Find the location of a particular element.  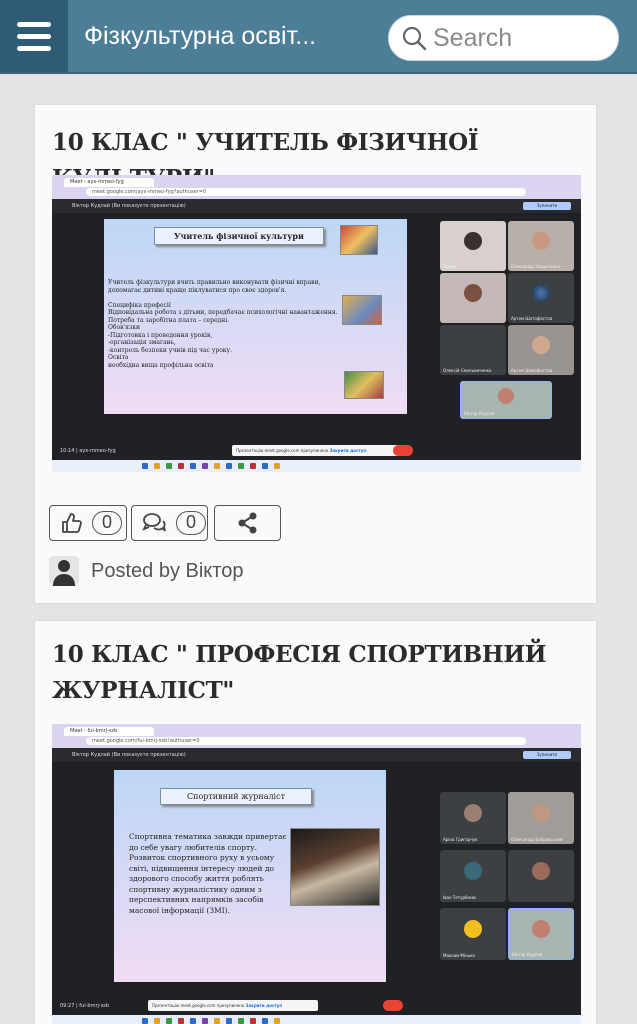

post-title: 10 КЛАС " ПРОФЕСІЯ СПОРТИВНИЙ ЖУРНАЛІСТ" is located at coordinates (319, 673).